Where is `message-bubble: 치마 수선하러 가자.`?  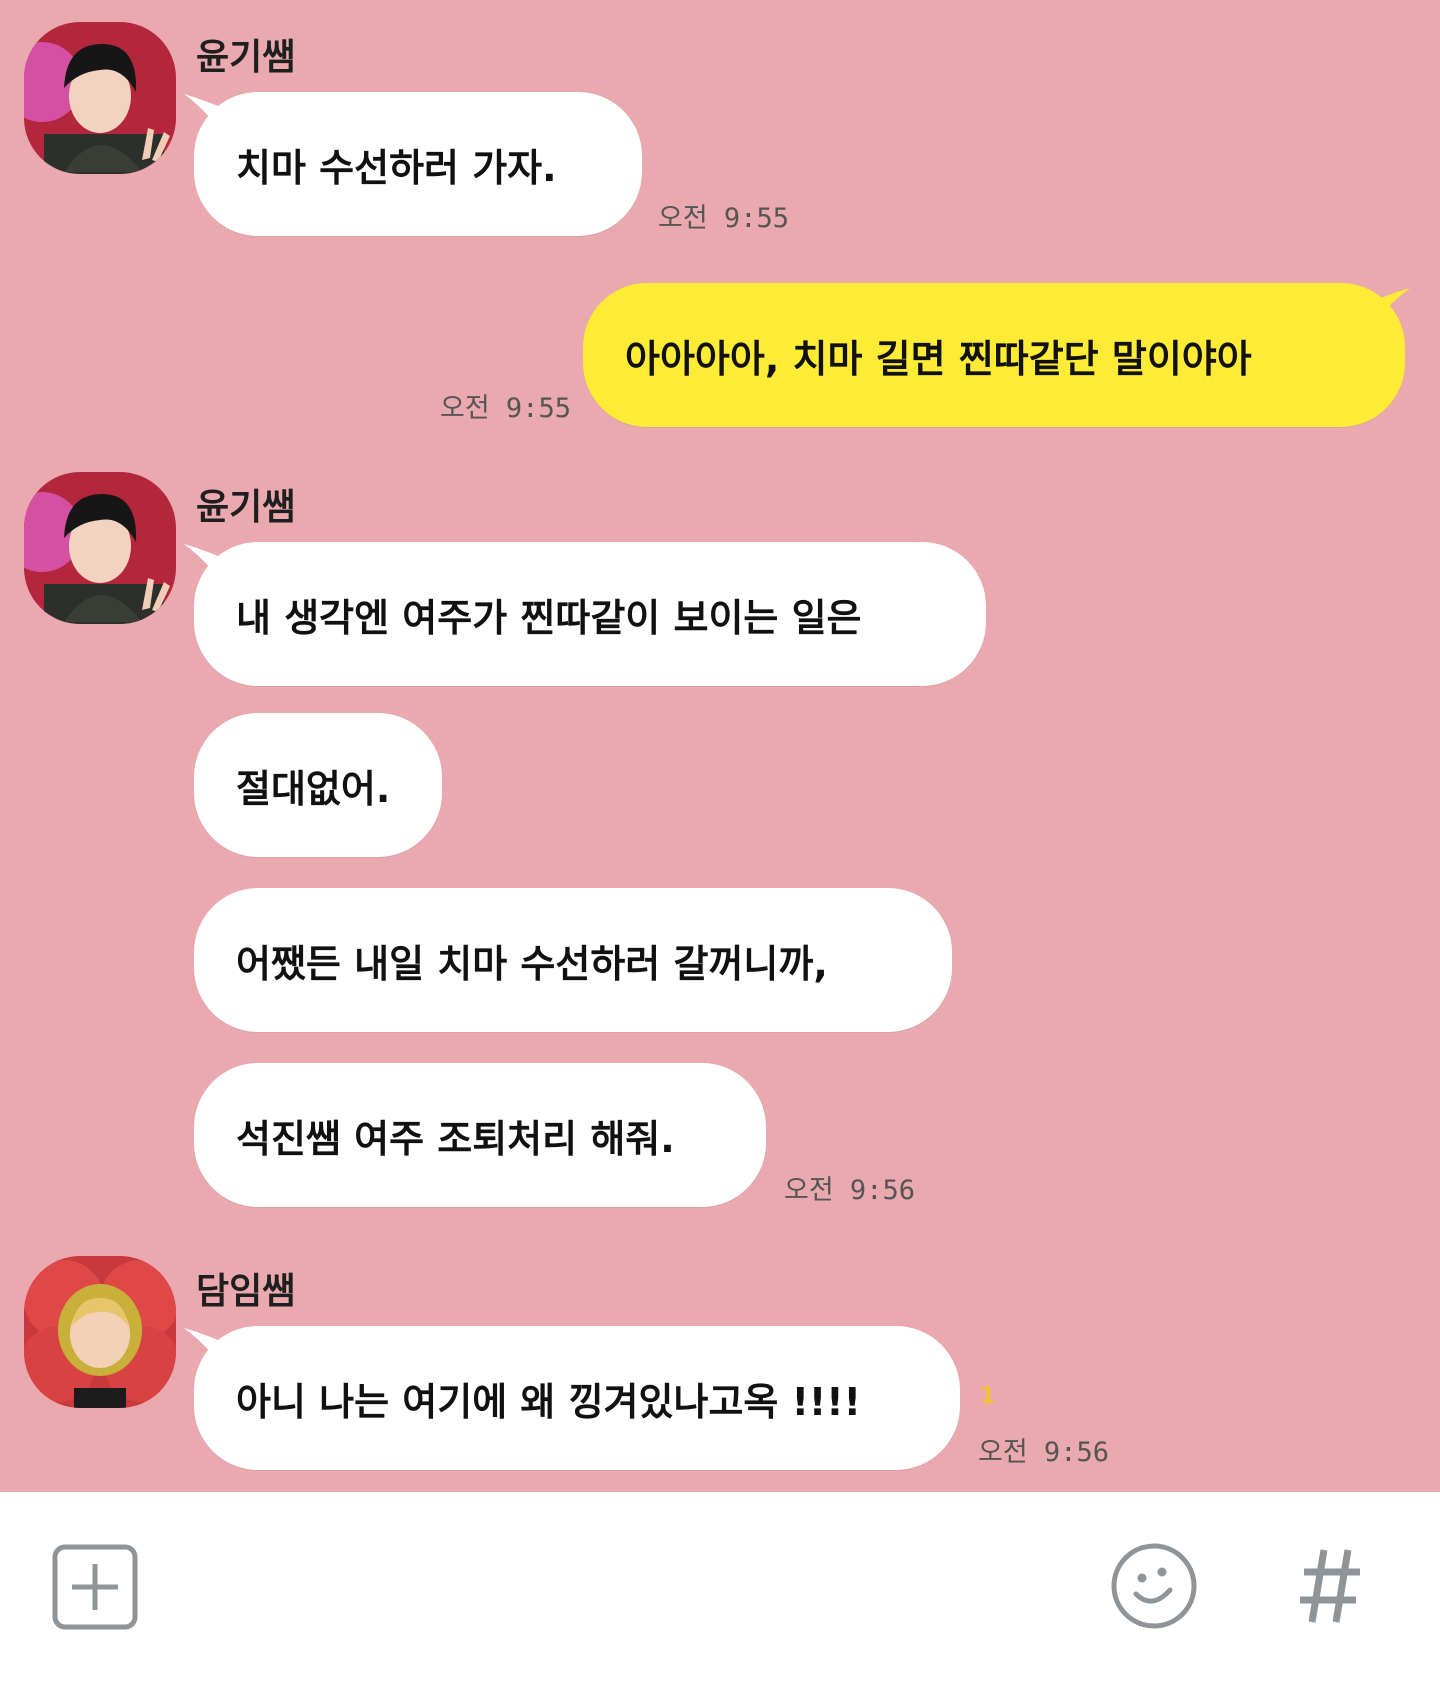
message-bubble: 치마 수선하러 가자. is located at coordinates (418, 164).